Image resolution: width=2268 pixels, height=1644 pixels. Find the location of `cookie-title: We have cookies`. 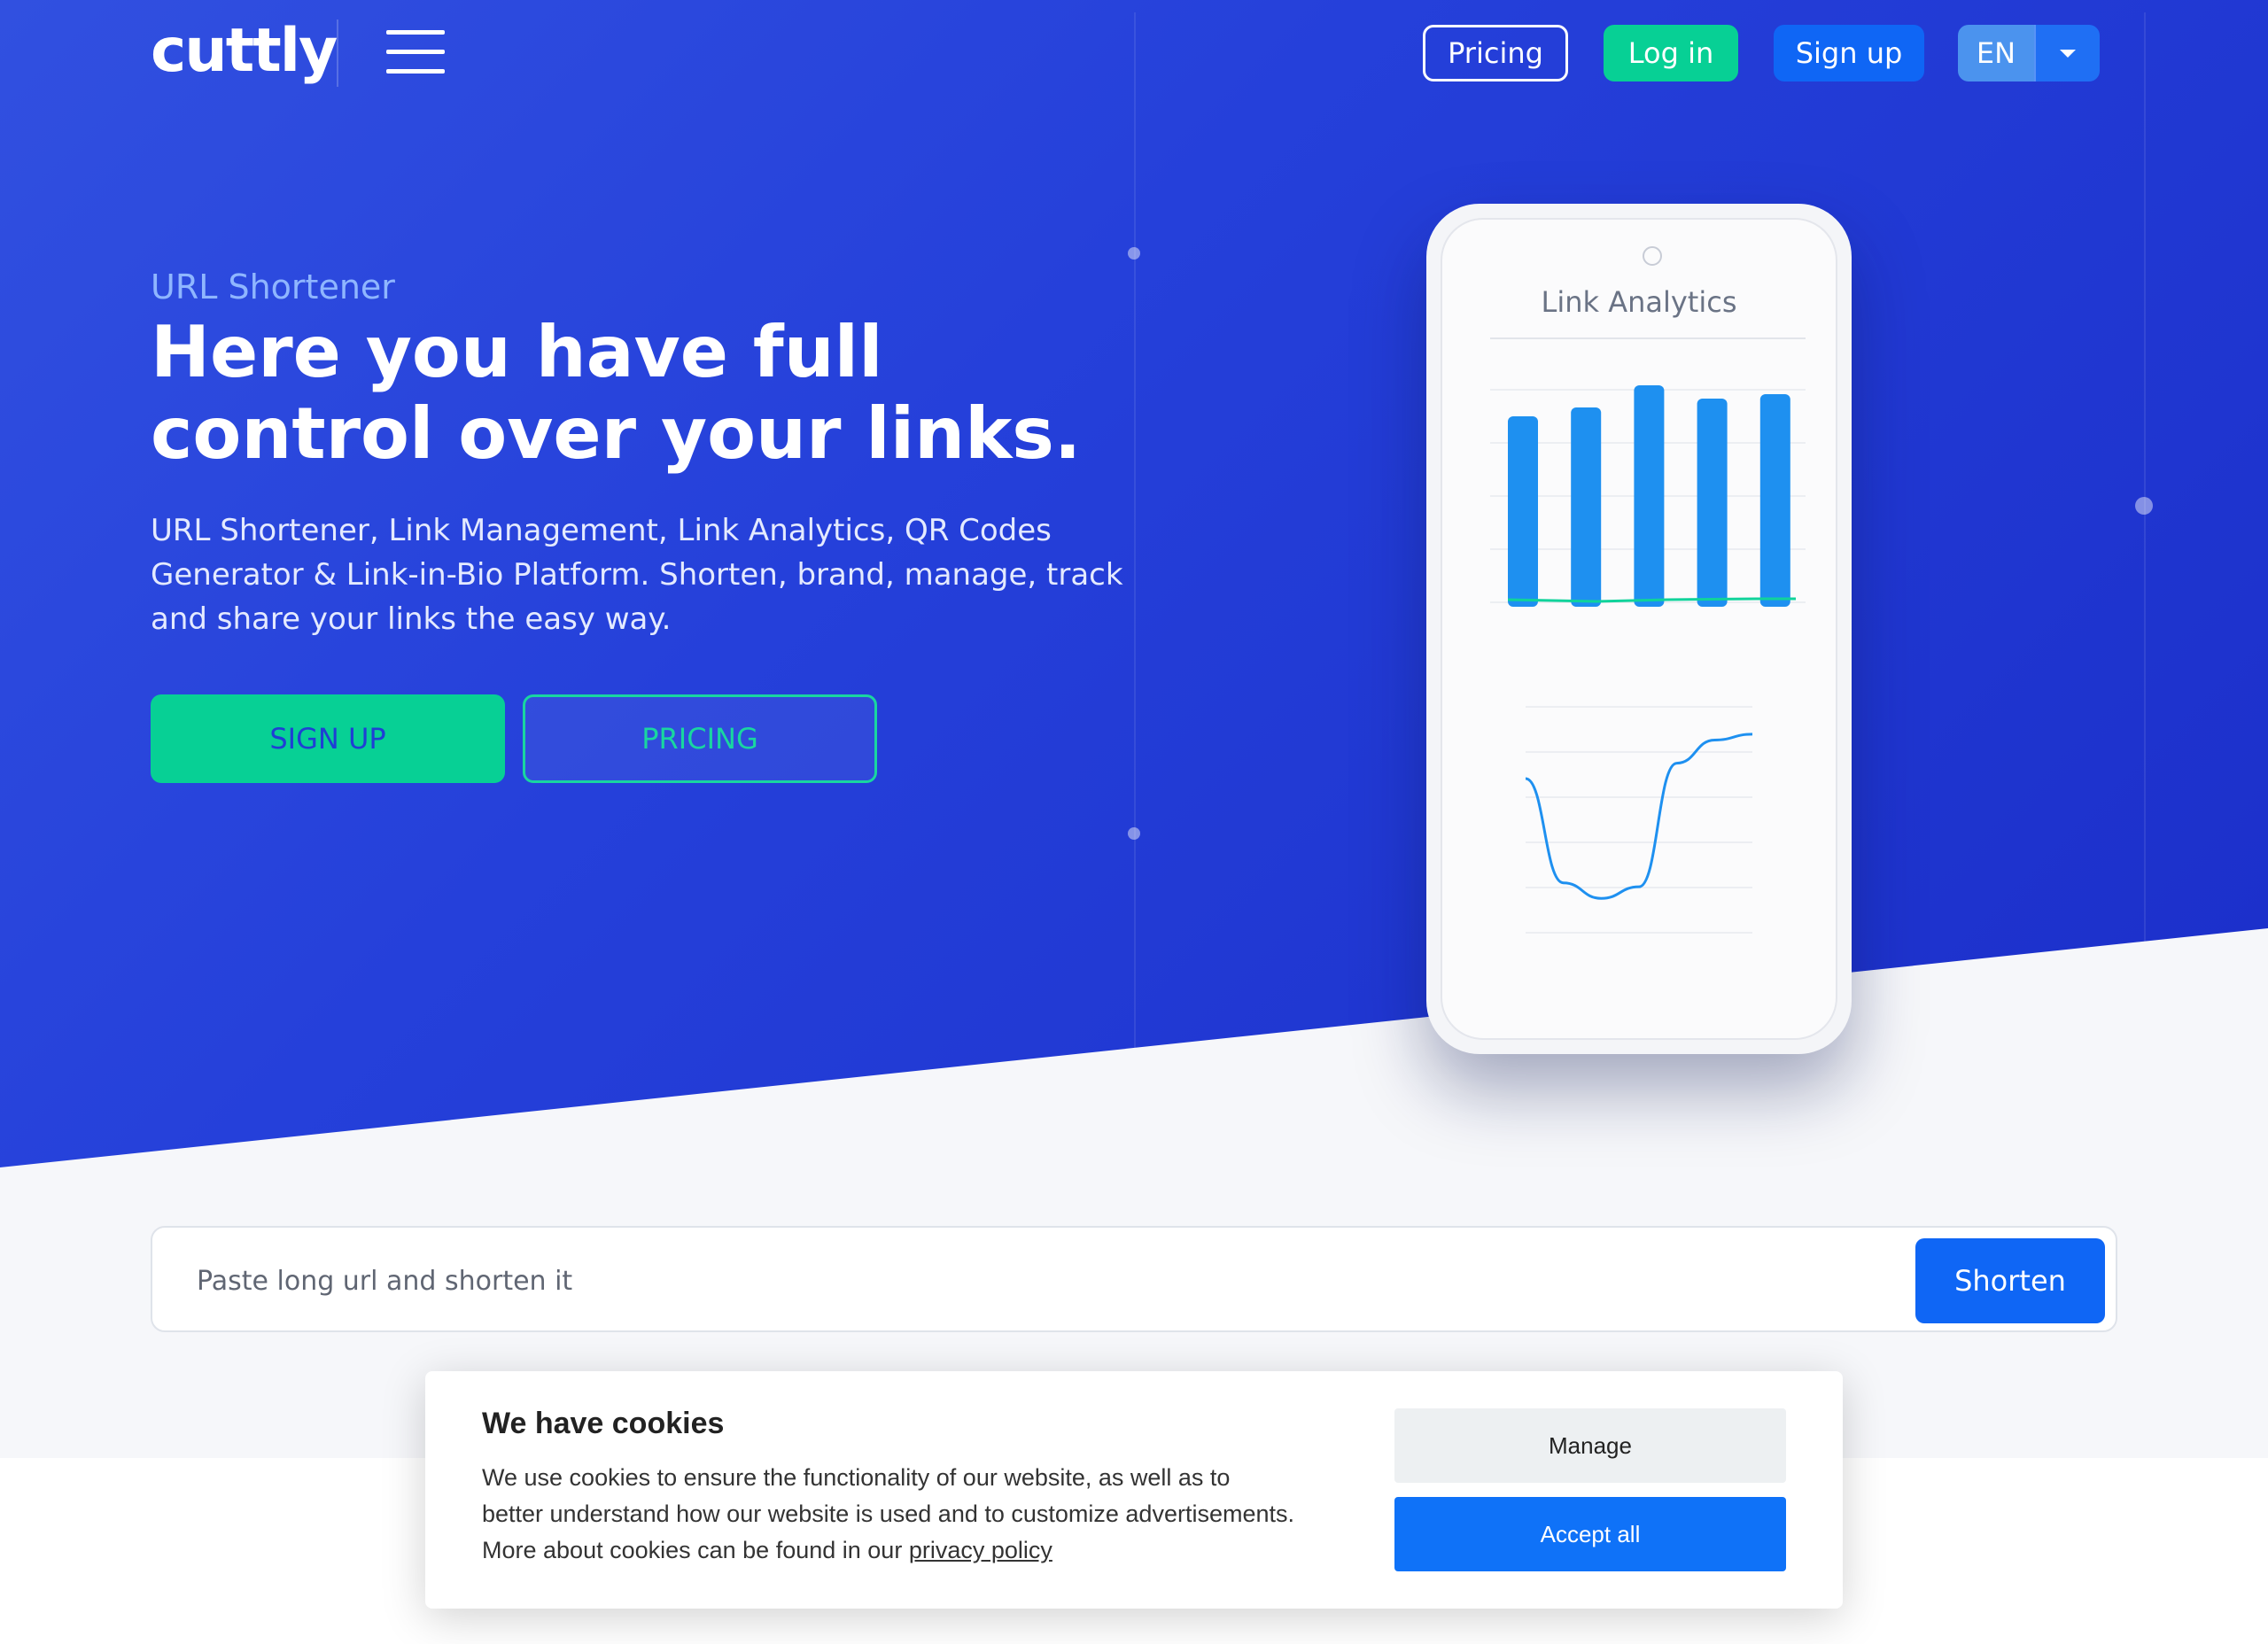

cookie-title: We have cookies is located at coordinates (603, 1423).